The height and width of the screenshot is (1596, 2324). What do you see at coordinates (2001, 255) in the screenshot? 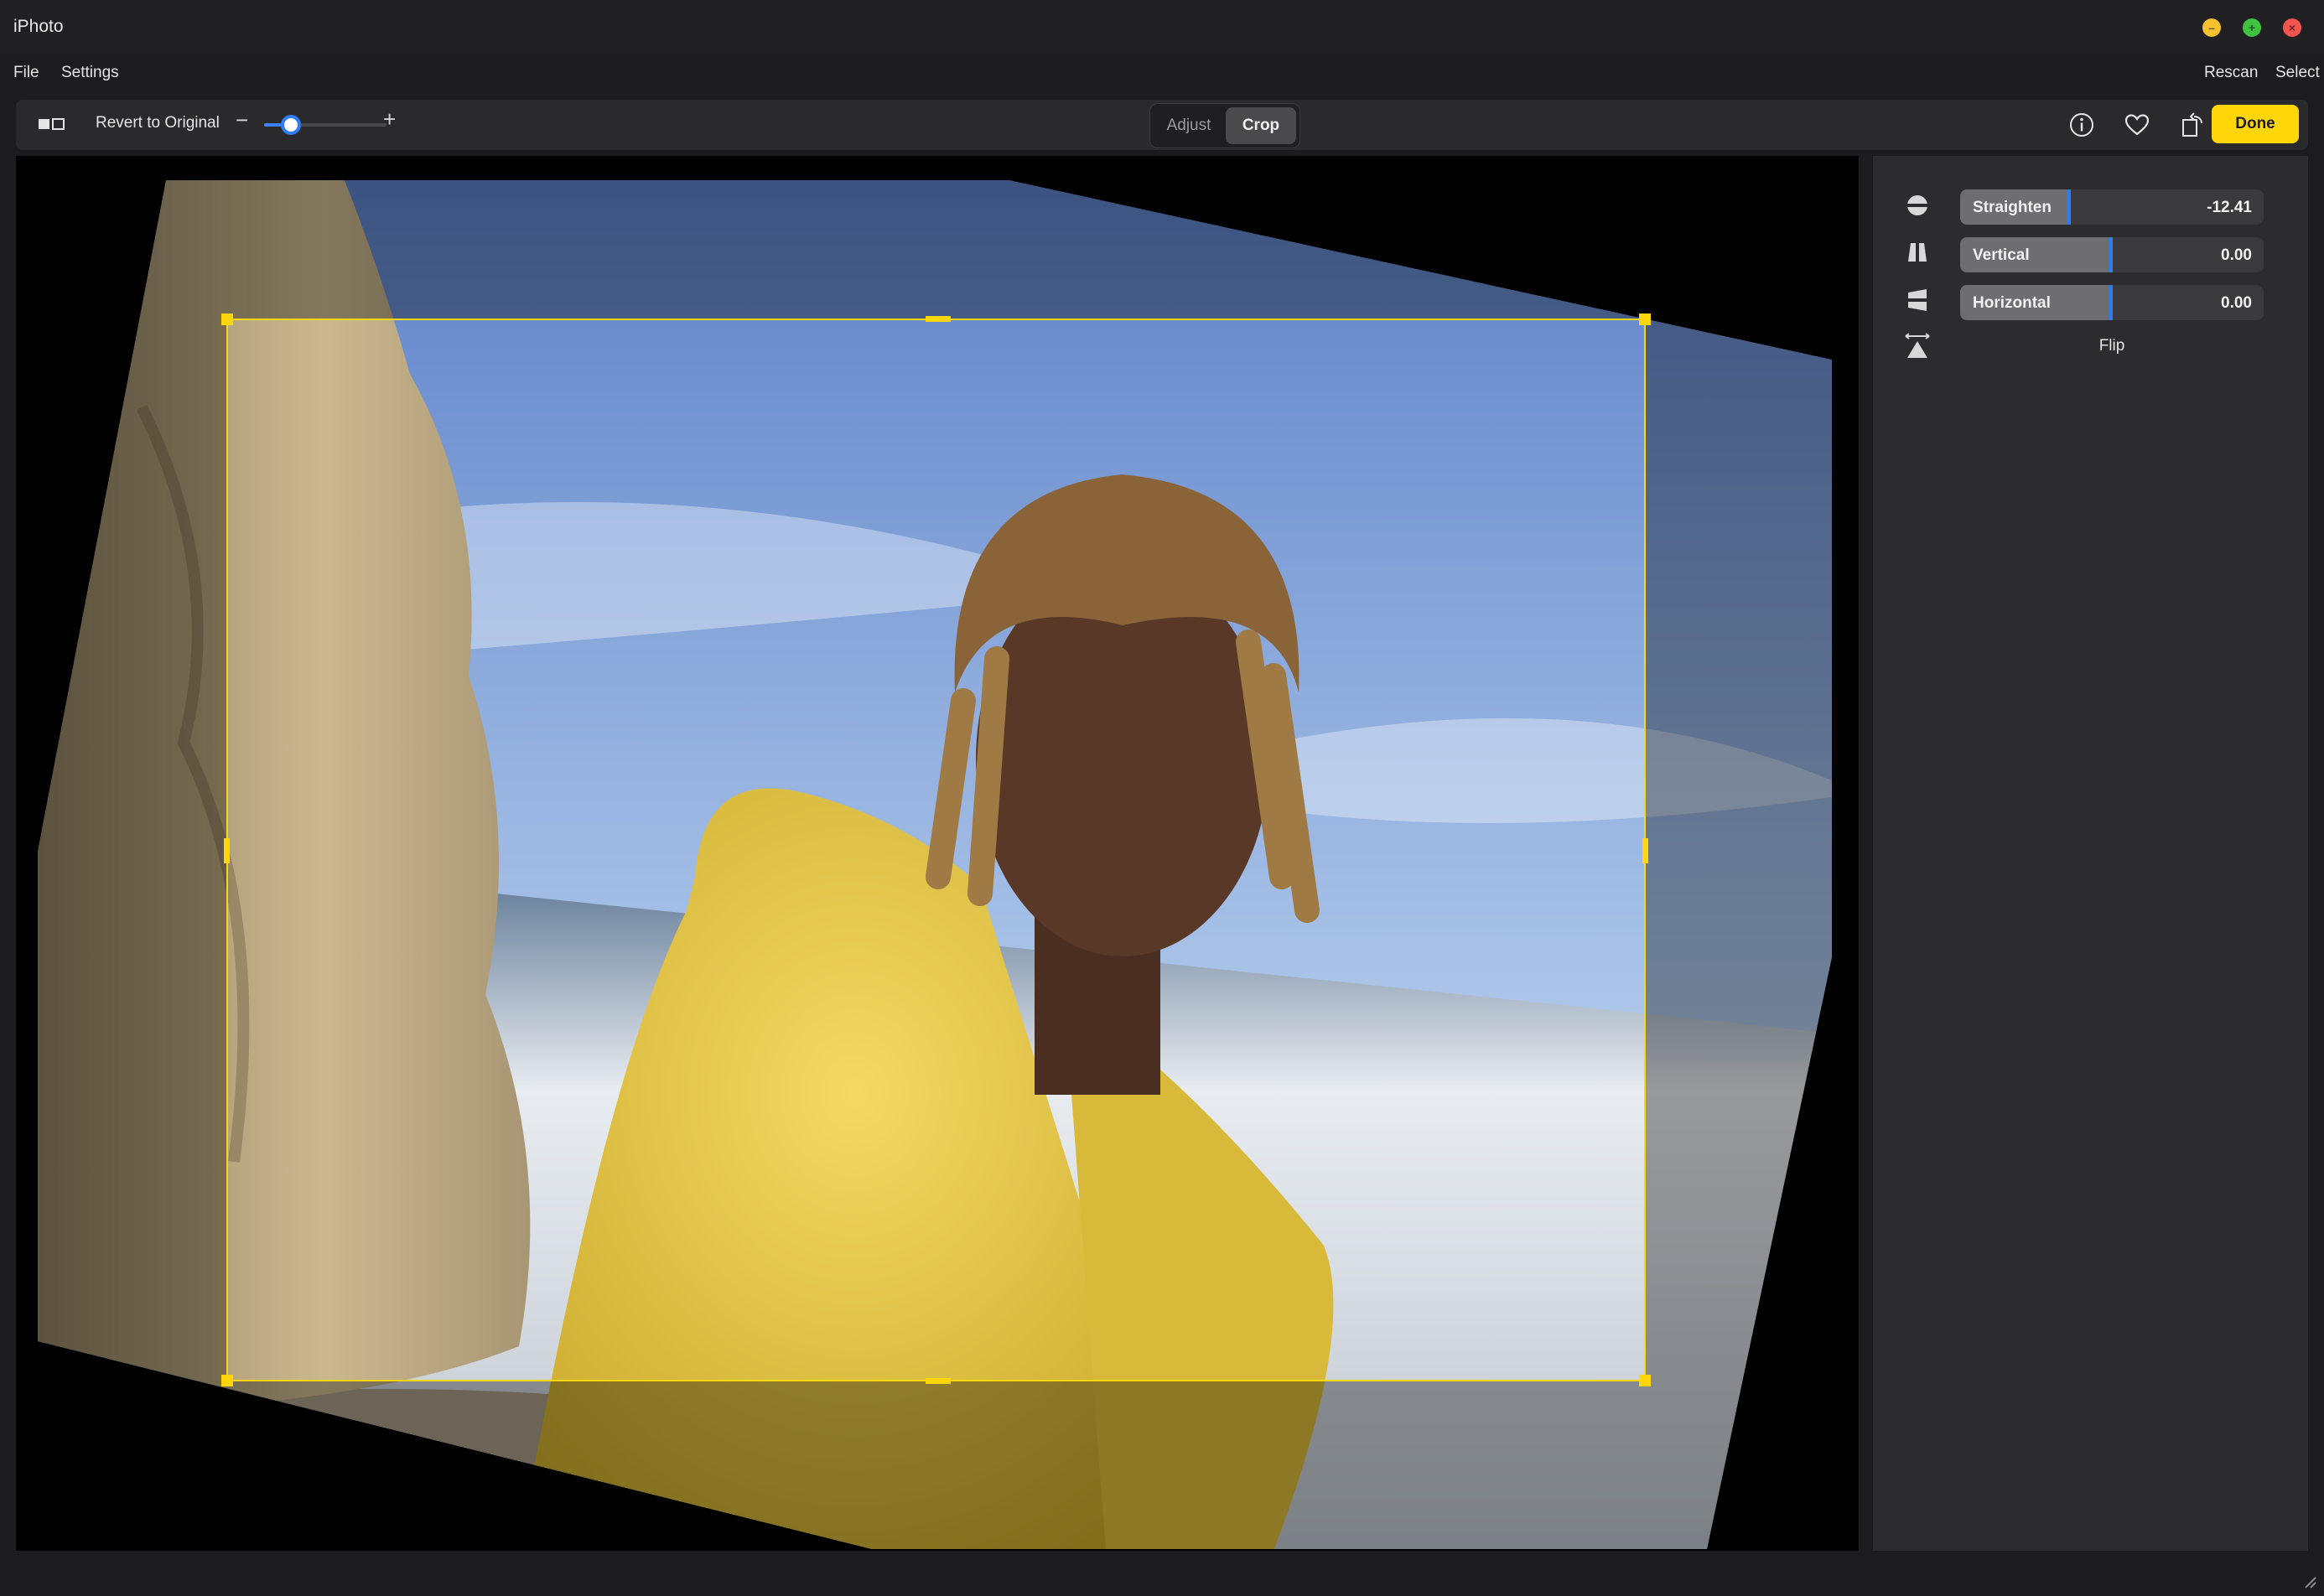
I see `vertical-label: Vertical` at bounding box center [2001, 255].